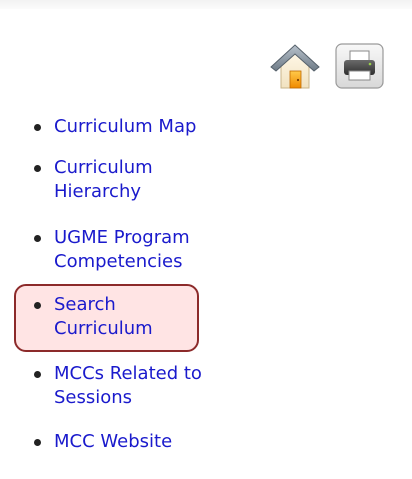 The image size is (412, 479). What do you see at coordinates (359, 66) in the screenshot?
I see `print-icon` at bounding box center [359, 66].